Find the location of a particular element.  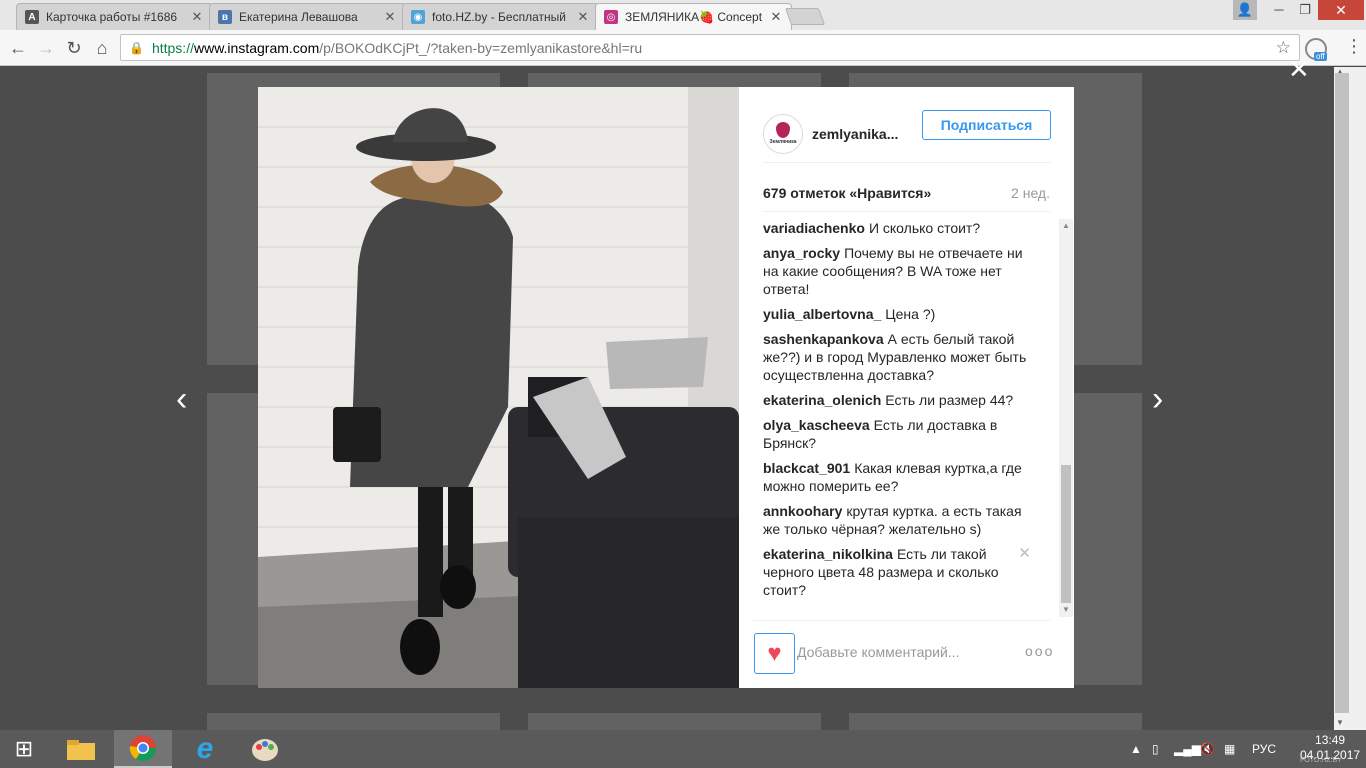

comment-item: ekaterina_olenich Есть ли размер 44? is located at coordinates (902, 400).